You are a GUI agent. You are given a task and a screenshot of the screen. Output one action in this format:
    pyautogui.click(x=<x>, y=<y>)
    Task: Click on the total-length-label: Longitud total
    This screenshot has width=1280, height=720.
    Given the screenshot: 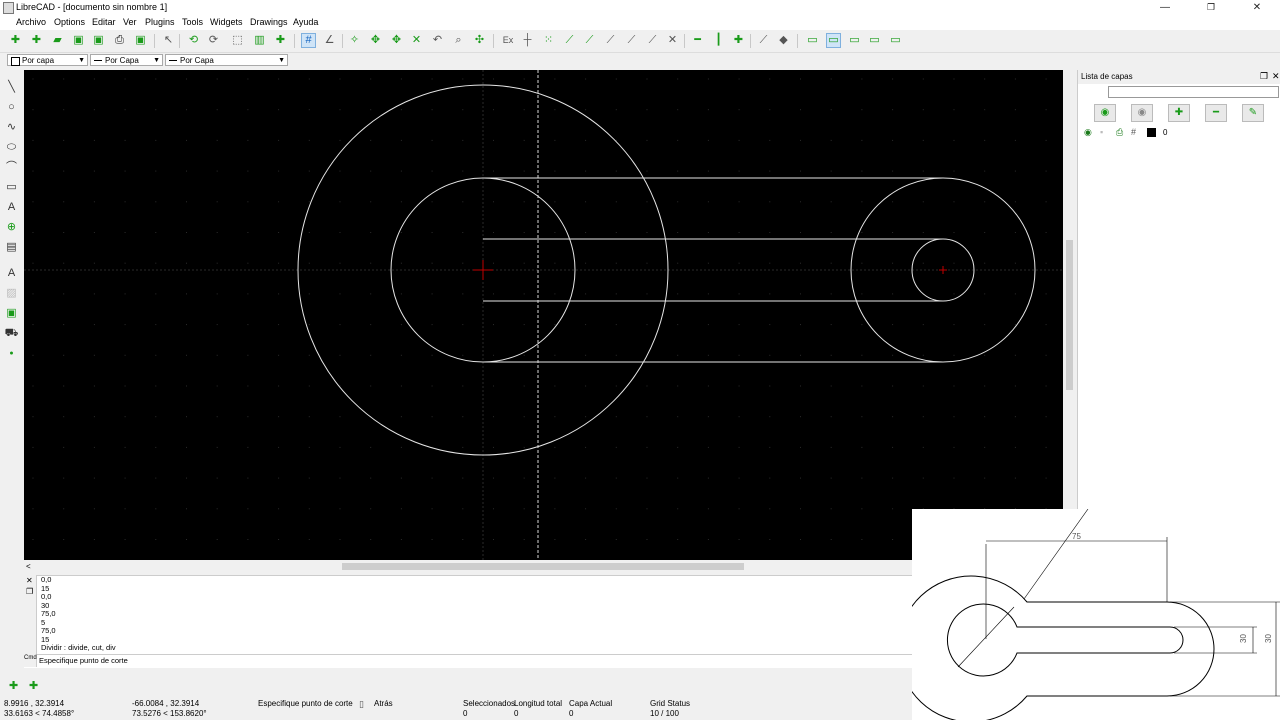 What is the action you would take?
    pyautogui.click(x=538, y=703)
    